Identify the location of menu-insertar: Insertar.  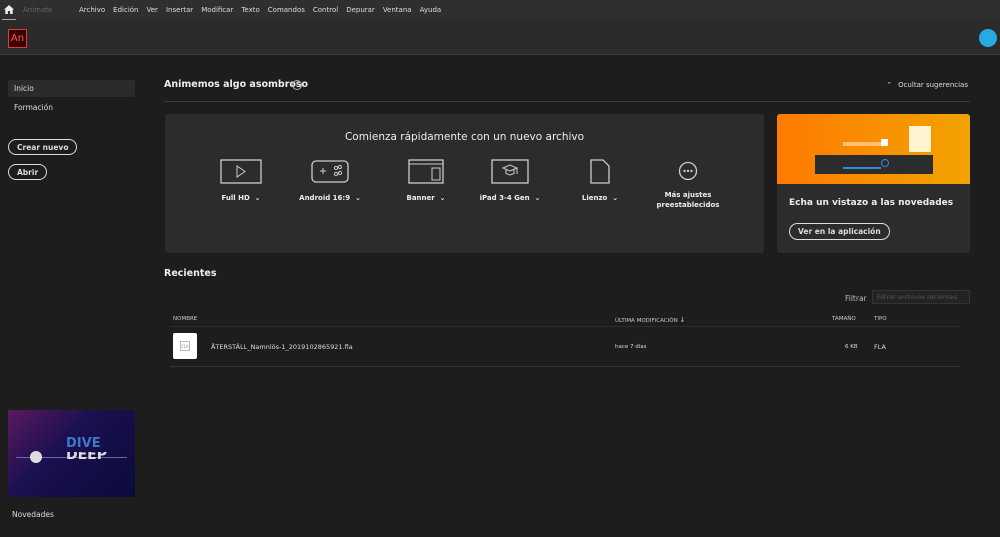
(179, 10).